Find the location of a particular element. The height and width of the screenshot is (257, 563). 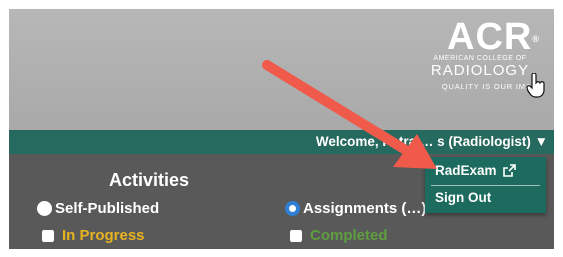

filter-completed: Completed is located at coordinates (339, 235).